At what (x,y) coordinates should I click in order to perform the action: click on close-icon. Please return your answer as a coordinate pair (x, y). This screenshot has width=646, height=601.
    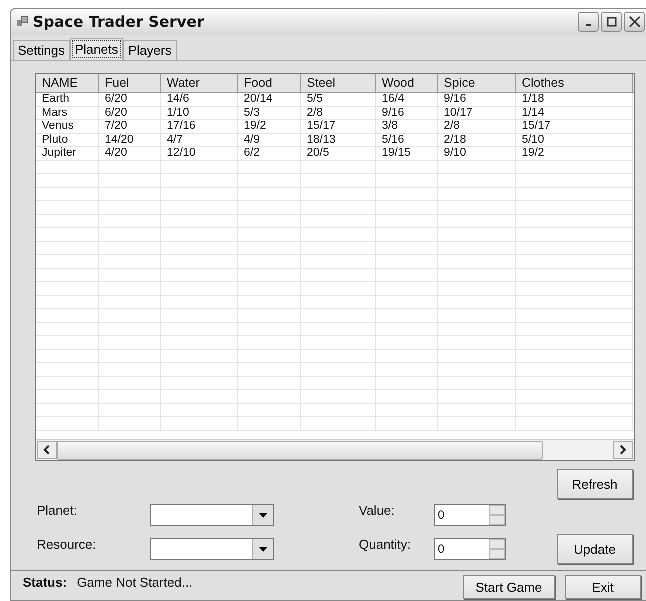
    Looking at the image, I should click on (634, 22).